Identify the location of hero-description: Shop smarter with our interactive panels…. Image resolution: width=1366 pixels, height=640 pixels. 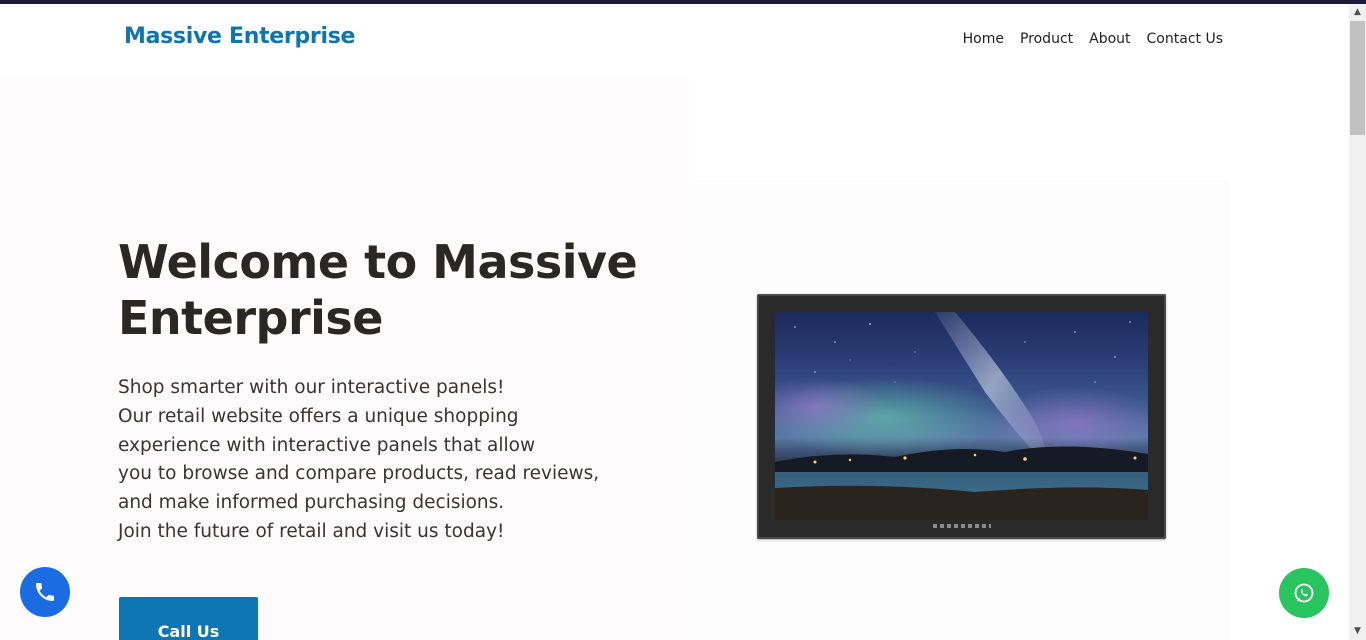
(388, 460).